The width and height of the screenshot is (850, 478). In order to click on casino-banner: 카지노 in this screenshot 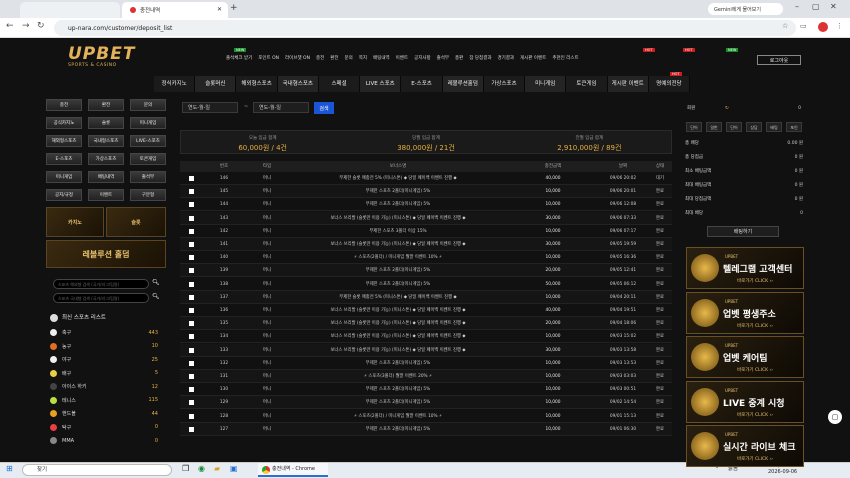, I will do `click(75, 222)`.